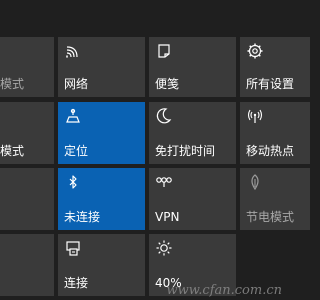 The image size is (320, 300). What do you see at coordinates (73, 248) in the screenshot?
I see `connect-icon` at bounding box center [73, 248].